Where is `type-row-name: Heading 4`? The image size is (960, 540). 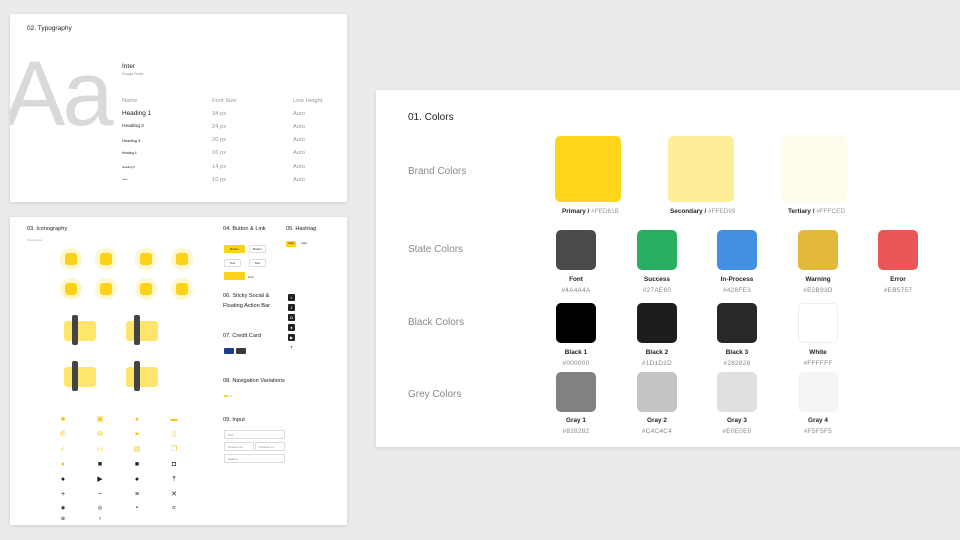 type-row-name: Heading 4 is located at coordinates (129, 153).